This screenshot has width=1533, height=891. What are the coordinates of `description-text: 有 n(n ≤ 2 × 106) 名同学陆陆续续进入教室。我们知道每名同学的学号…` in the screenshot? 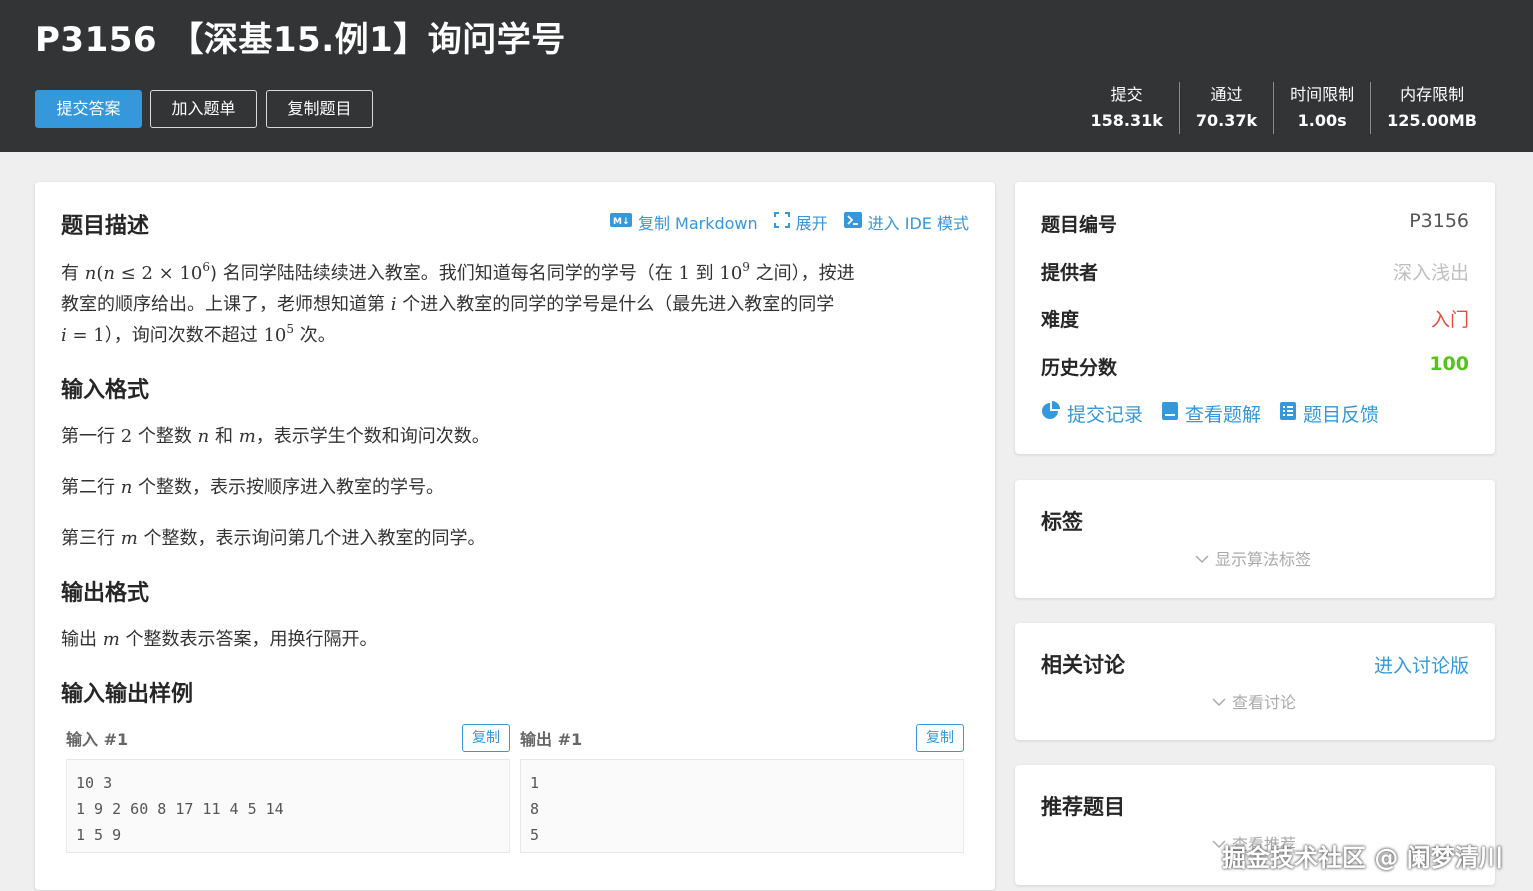 It's located at (516, 304).